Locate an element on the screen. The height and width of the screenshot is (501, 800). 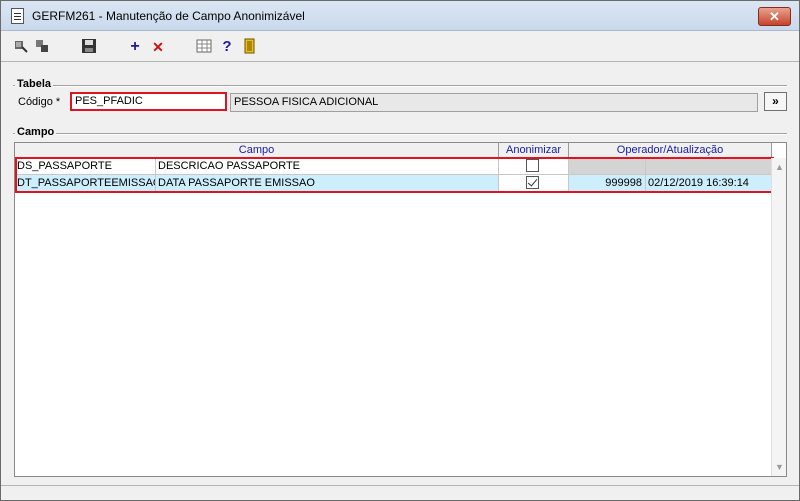
header-campo: Campo is located at coordinates (257, 150).